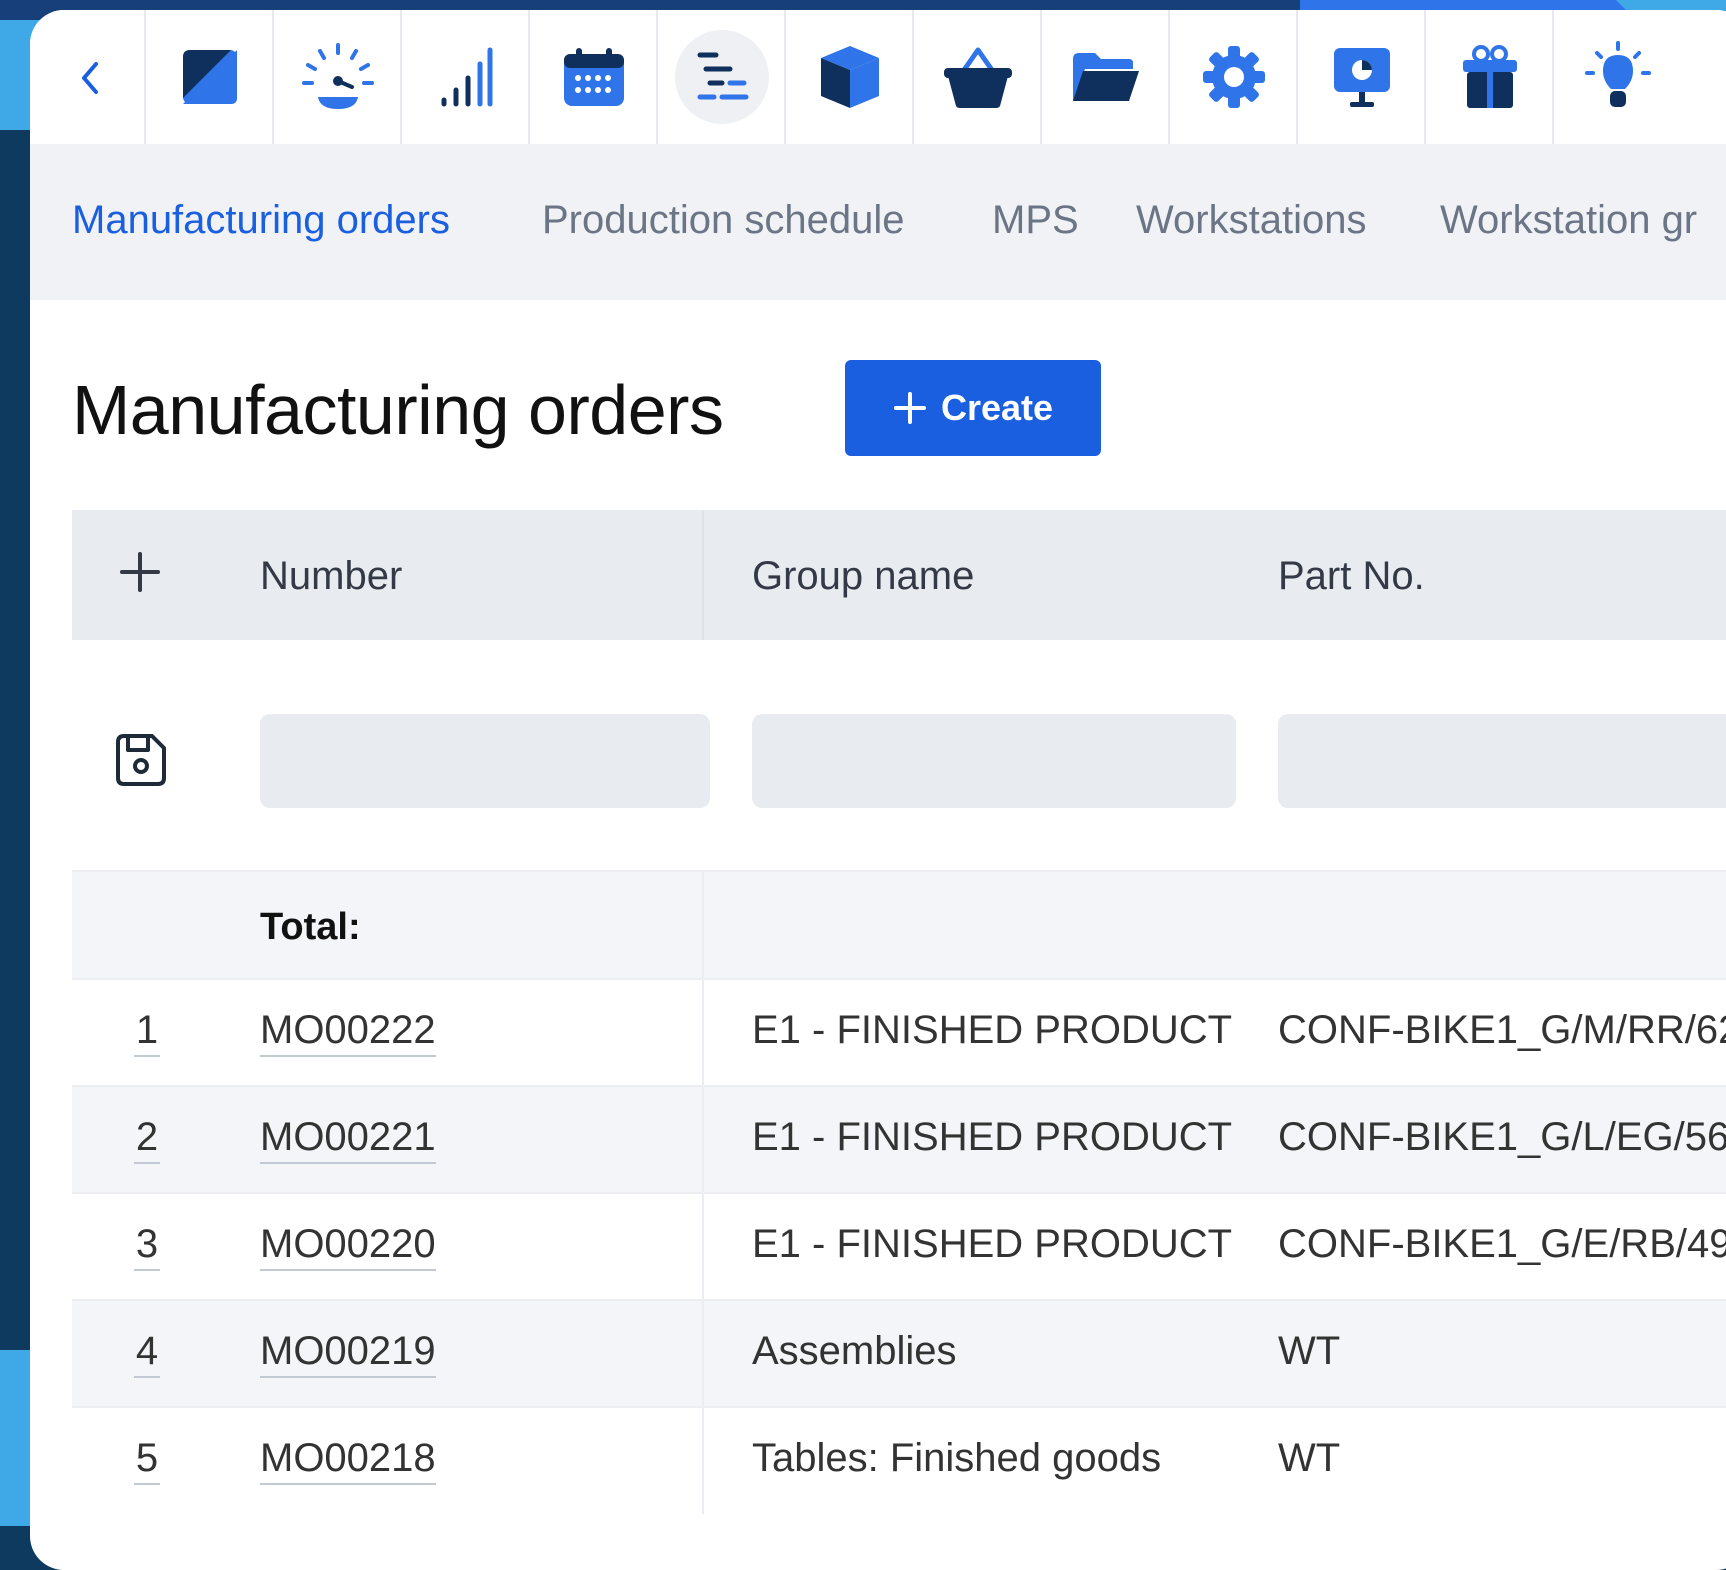 The image size is (1726, 1570). I want to click on slash-square-icon, so click(209, 77).